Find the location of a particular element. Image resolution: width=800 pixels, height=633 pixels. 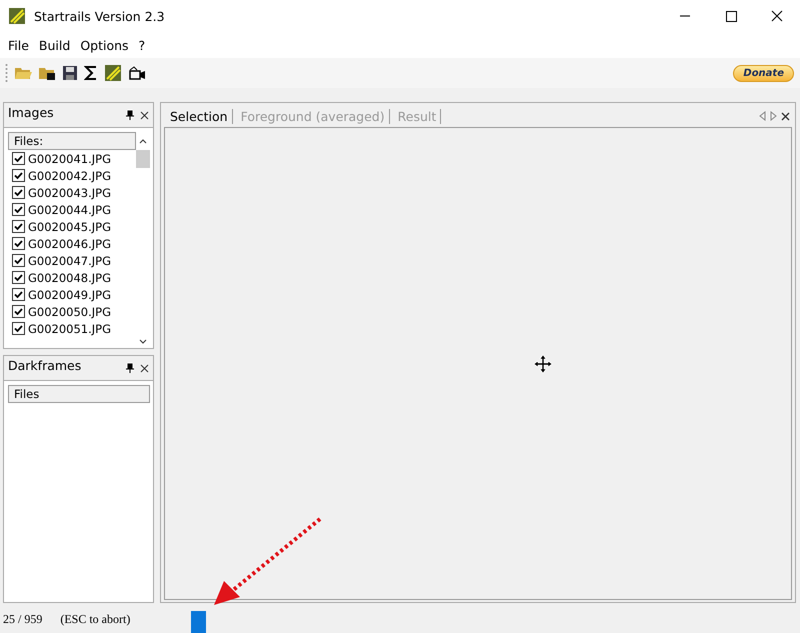

column-header: Files: is located at coordinates (72, 141).